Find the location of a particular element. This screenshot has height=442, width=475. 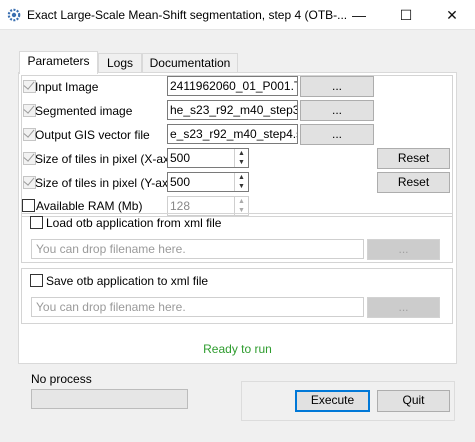

tile-y-spinbox: 500 ▲ ▼ is located at coordinates (208, 182).